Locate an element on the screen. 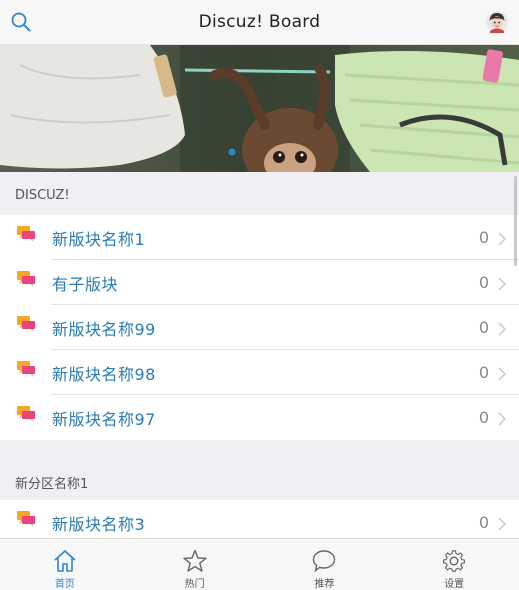 The image size is (519, 590). top-bar: Discuz! Board is located at coordinates (259, 22).